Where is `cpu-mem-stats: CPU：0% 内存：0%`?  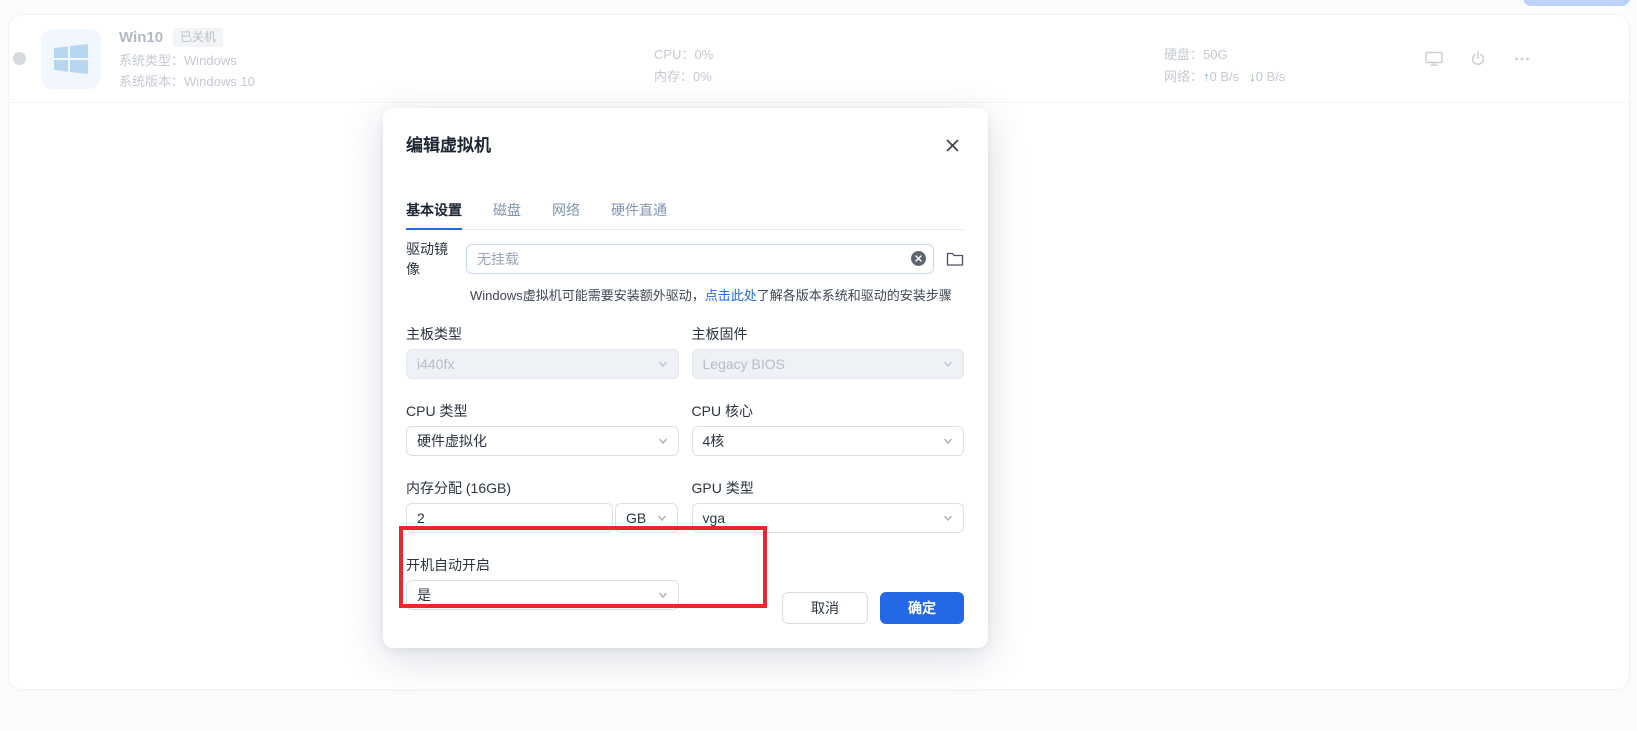
cpu-mem-stats: CPU：0% 内存：0% is located at coordinates (683, 65).